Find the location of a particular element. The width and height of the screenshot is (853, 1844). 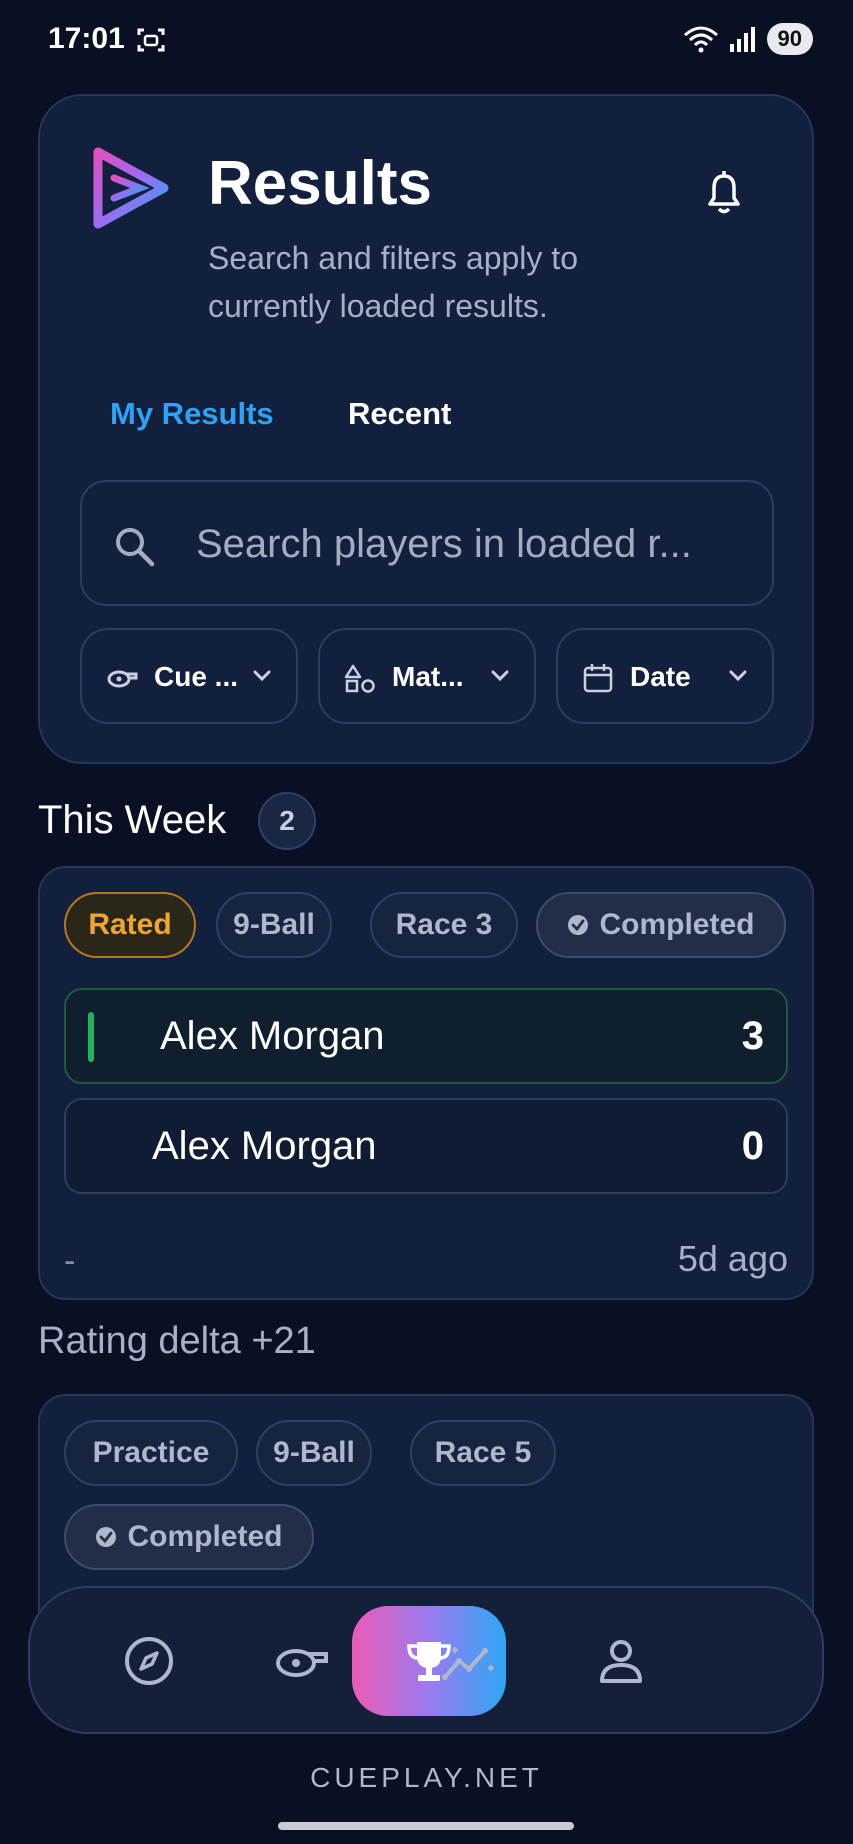

tab-recent: Recent is located at coordinates (399, 414).